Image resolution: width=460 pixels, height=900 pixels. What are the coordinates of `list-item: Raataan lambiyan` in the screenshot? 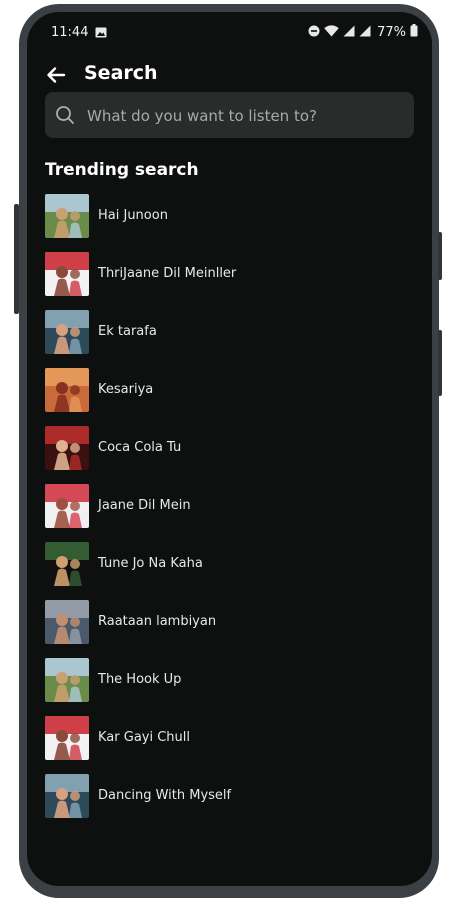 It's located at (225, 623).